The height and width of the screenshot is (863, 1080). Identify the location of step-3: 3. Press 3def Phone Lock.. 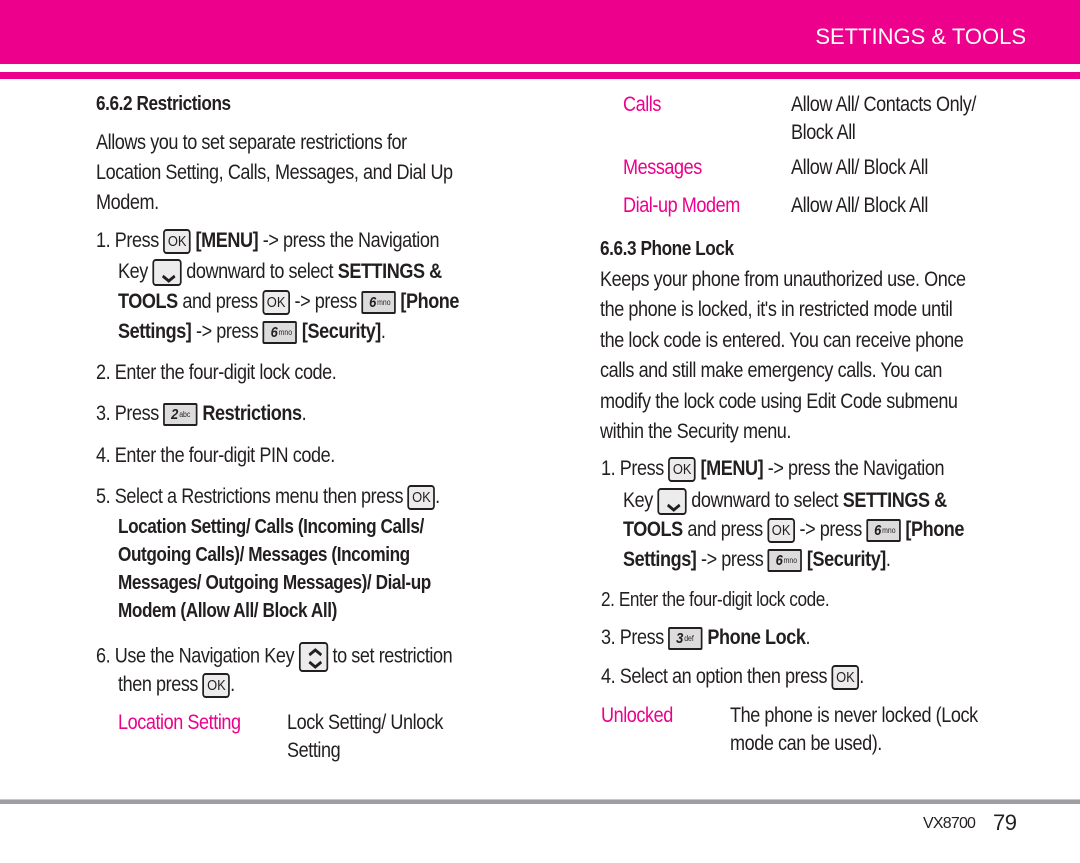
(706, 638).